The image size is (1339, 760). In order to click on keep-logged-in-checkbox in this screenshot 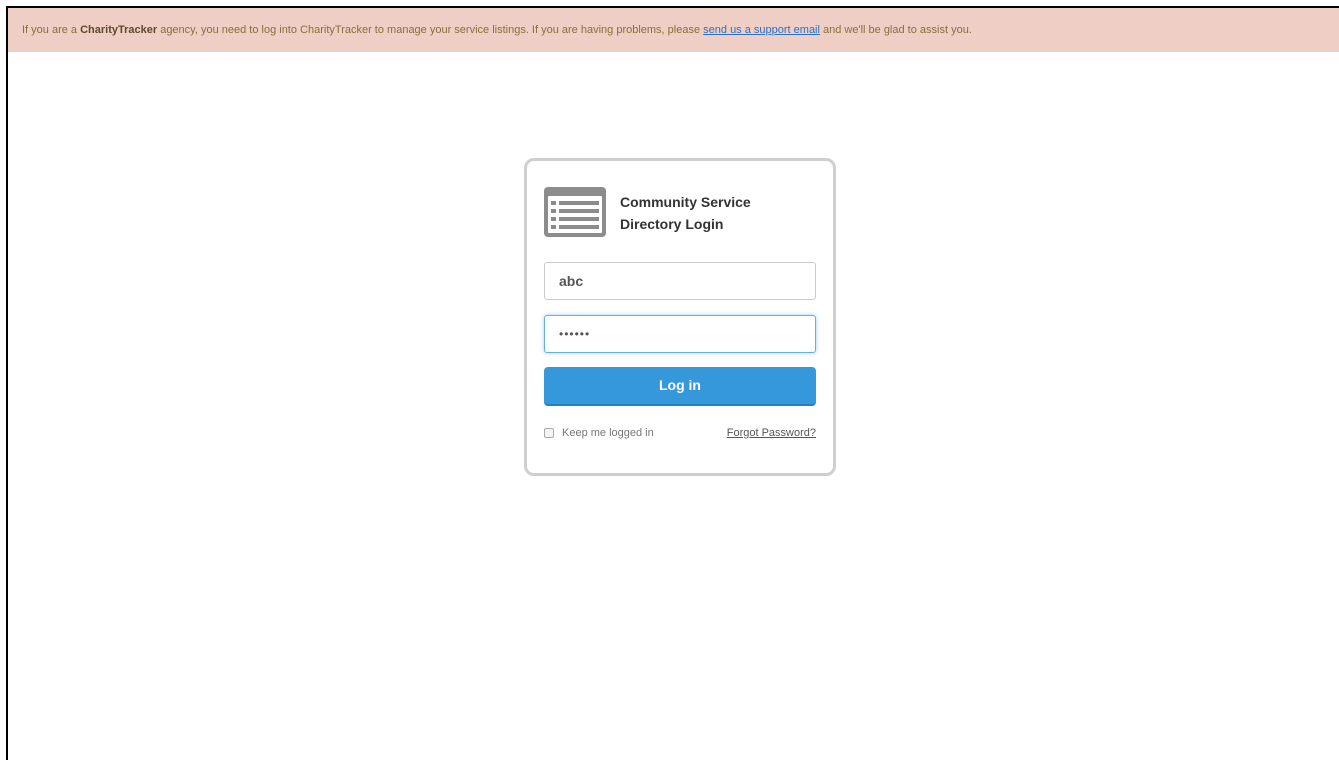, I will do `click(549, 433)`.